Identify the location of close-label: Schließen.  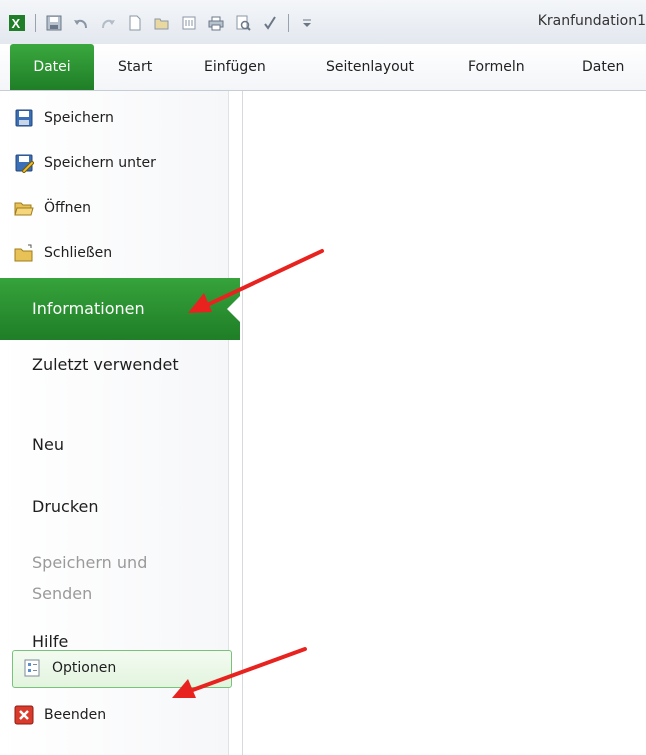
(78, 253).